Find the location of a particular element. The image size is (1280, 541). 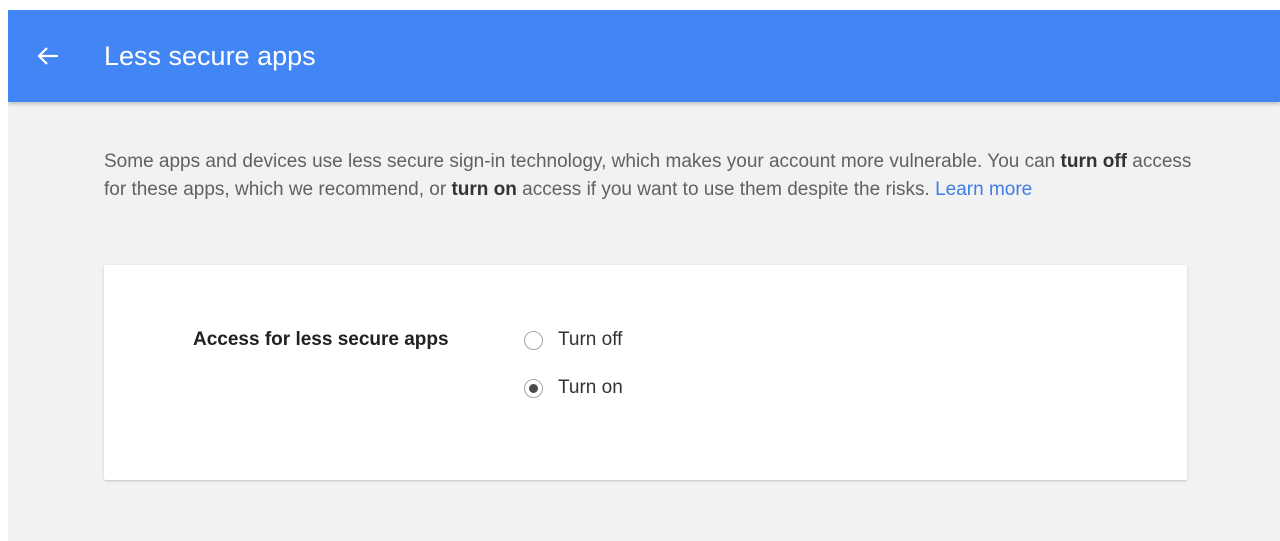

page-title: Less secure apps is located at coordinates (210, 56).